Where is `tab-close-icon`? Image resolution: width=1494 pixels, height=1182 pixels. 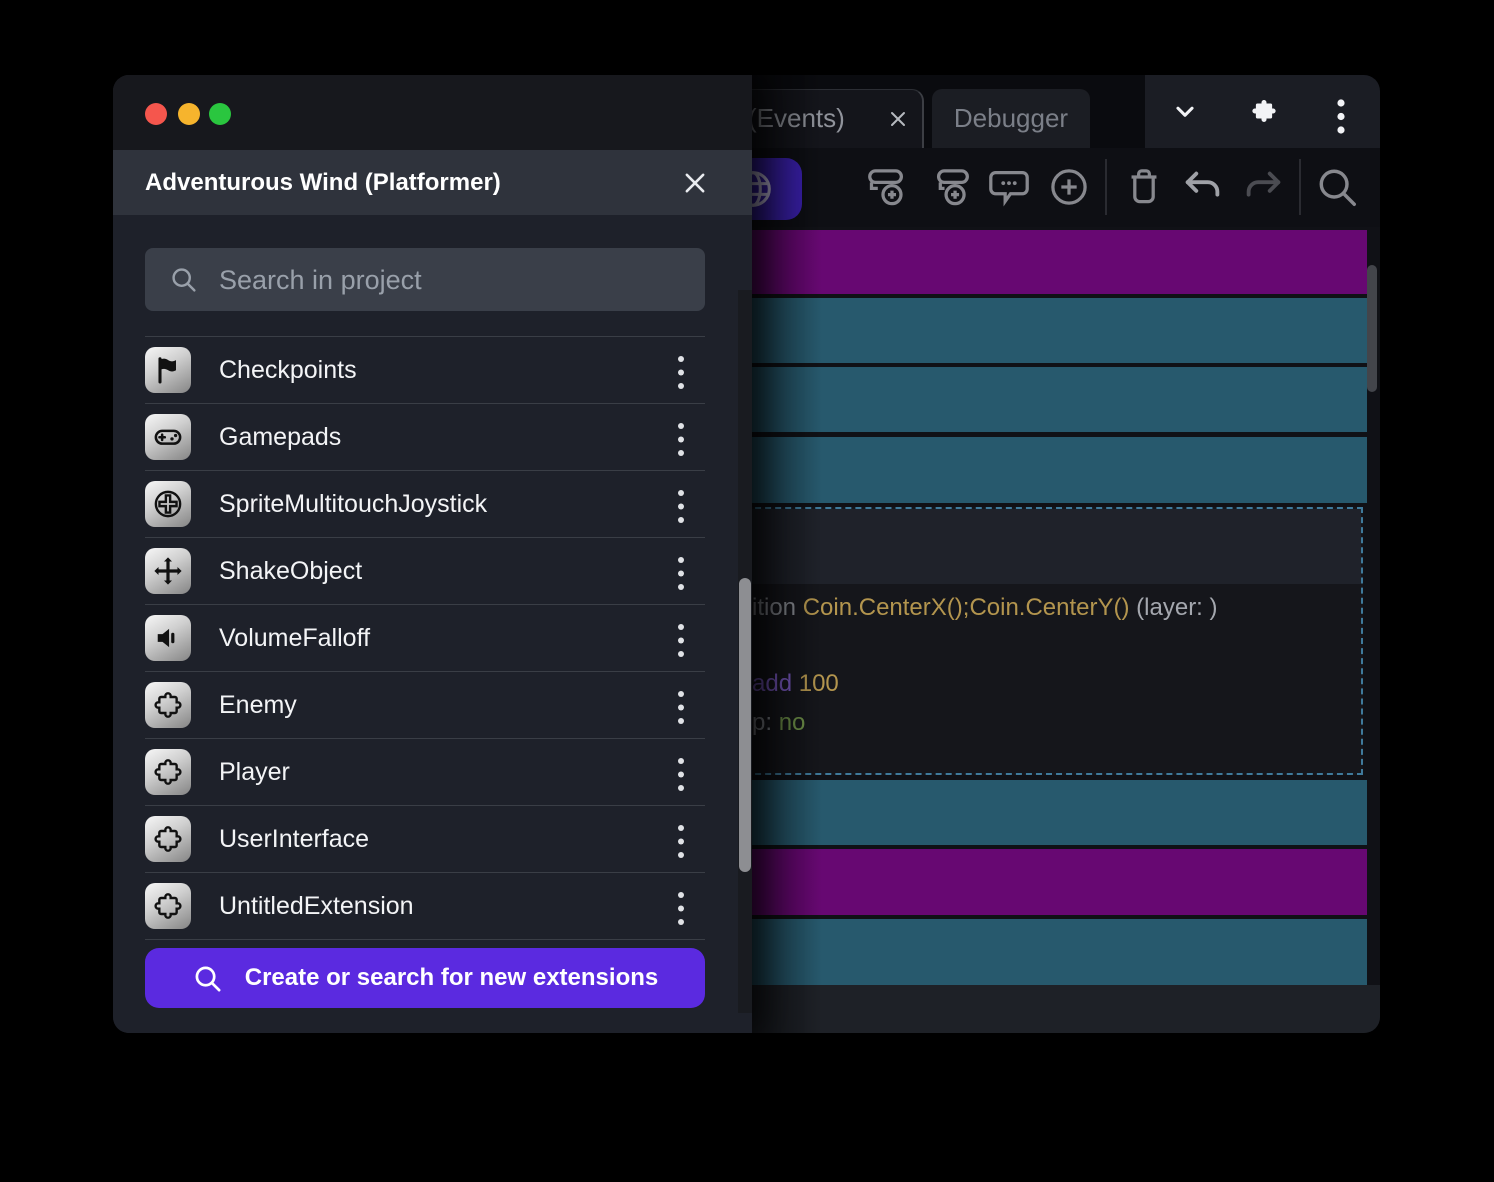 tab-close-icon is located at coordinates (898, 119).